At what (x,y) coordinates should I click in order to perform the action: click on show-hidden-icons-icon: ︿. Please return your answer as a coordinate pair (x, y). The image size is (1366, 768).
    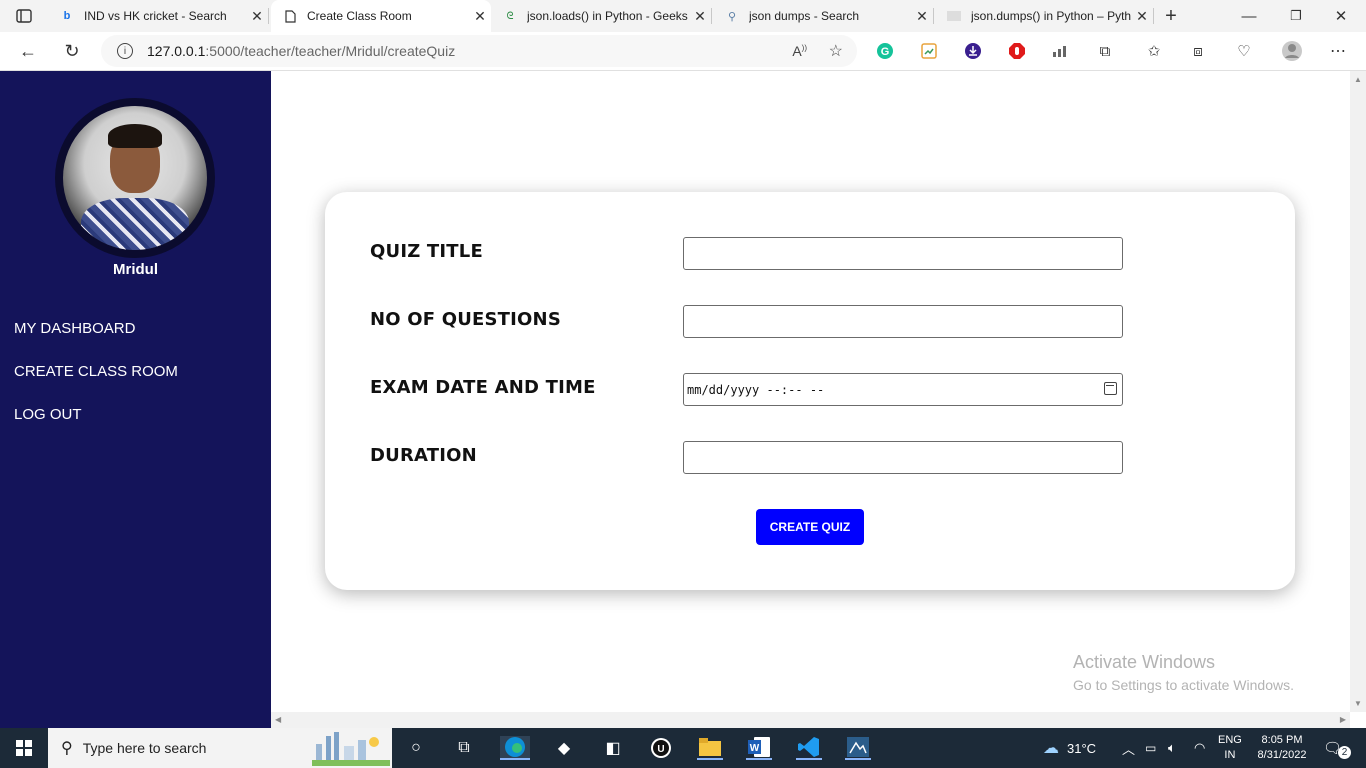
    Looking at the image, I should click on (1128, 748).